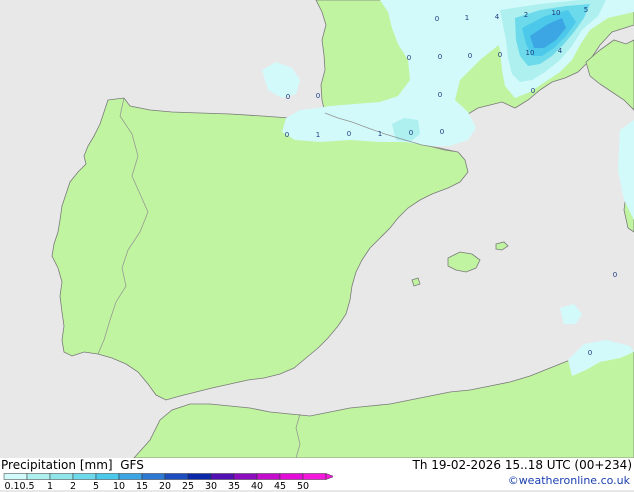 The height and width of the screenshot is (492, 634). I want to click on land-ibiza, so click(416, 282).